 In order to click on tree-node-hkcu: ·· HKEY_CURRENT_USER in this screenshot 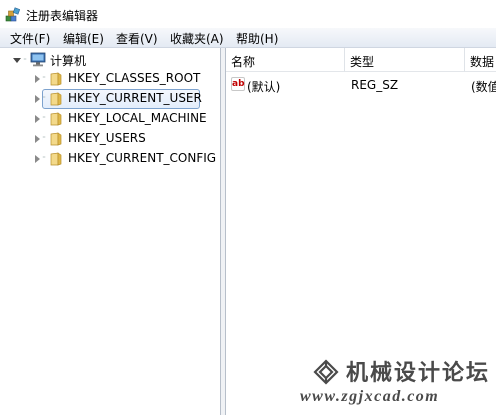, I will do `click(125, 99)`.